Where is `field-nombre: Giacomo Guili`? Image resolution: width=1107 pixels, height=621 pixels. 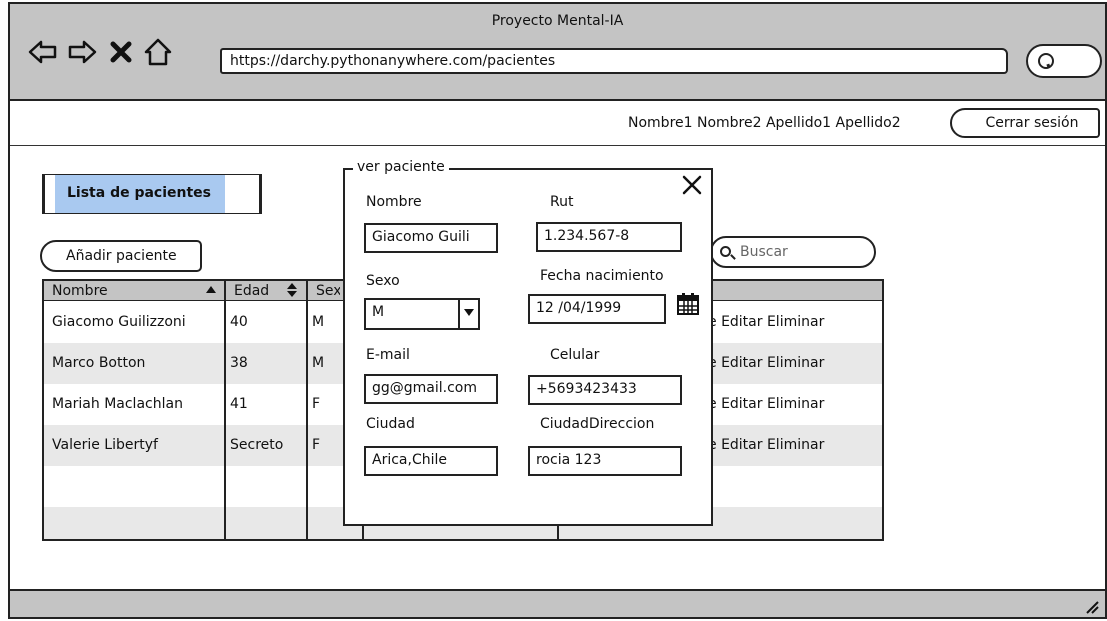
field-nombre: Giacomo Guili is located at coordinates (431, 238).